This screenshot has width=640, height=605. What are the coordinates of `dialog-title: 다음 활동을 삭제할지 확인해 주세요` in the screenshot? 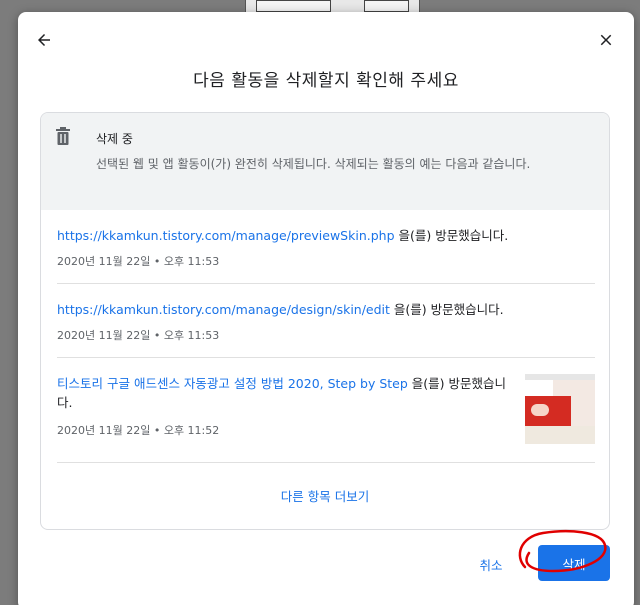 It's located at (326, 81).